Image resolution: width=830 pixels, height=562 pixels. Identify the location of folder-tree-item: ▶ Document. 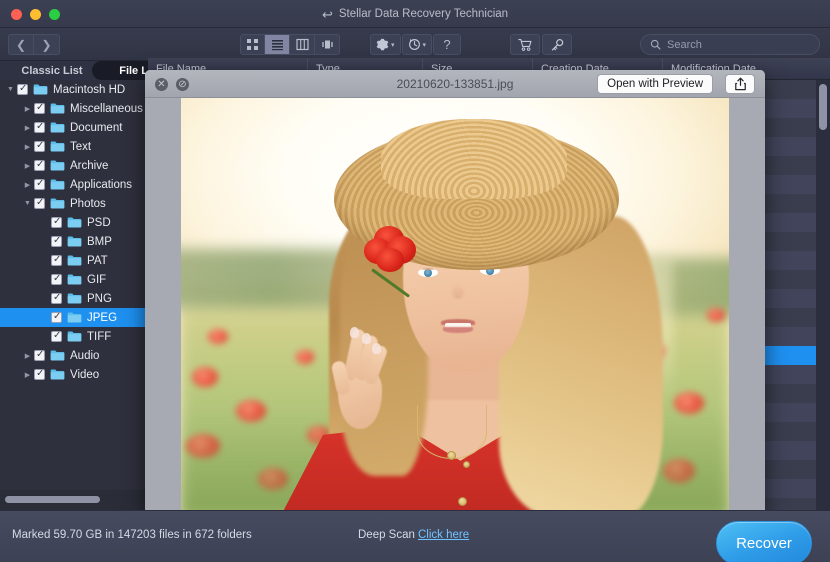
(74, 127).